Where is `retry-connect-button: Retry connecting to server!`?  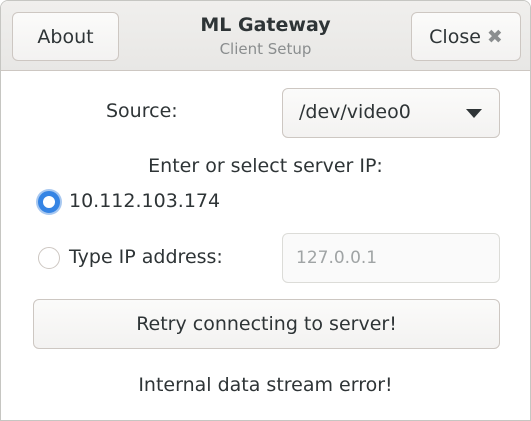
retry-connect-button: Retry connecting to server! is located at coordinates (266, 324).